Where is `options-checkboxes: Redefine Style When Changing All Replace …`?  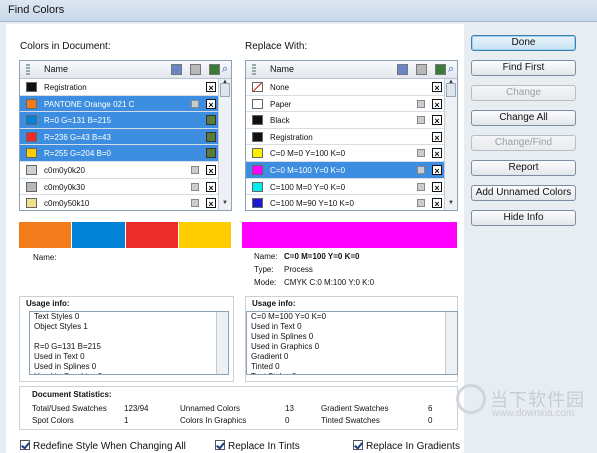 options-checkboxes: Redefine Style When Changing All Replace … is located at coordinates (300, 446).